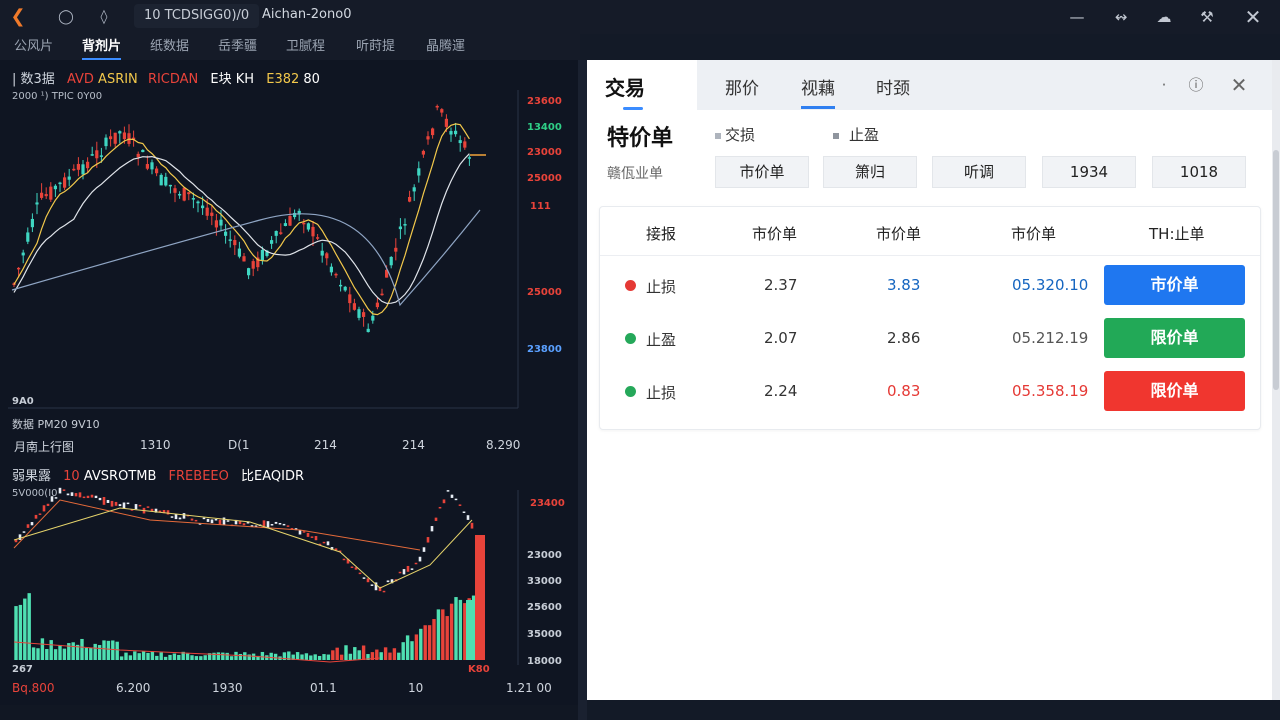  What do you see at coordinates (735, 134) in the screenshot?
I see `option-trade: 交损` at bounding box center [735, 134].